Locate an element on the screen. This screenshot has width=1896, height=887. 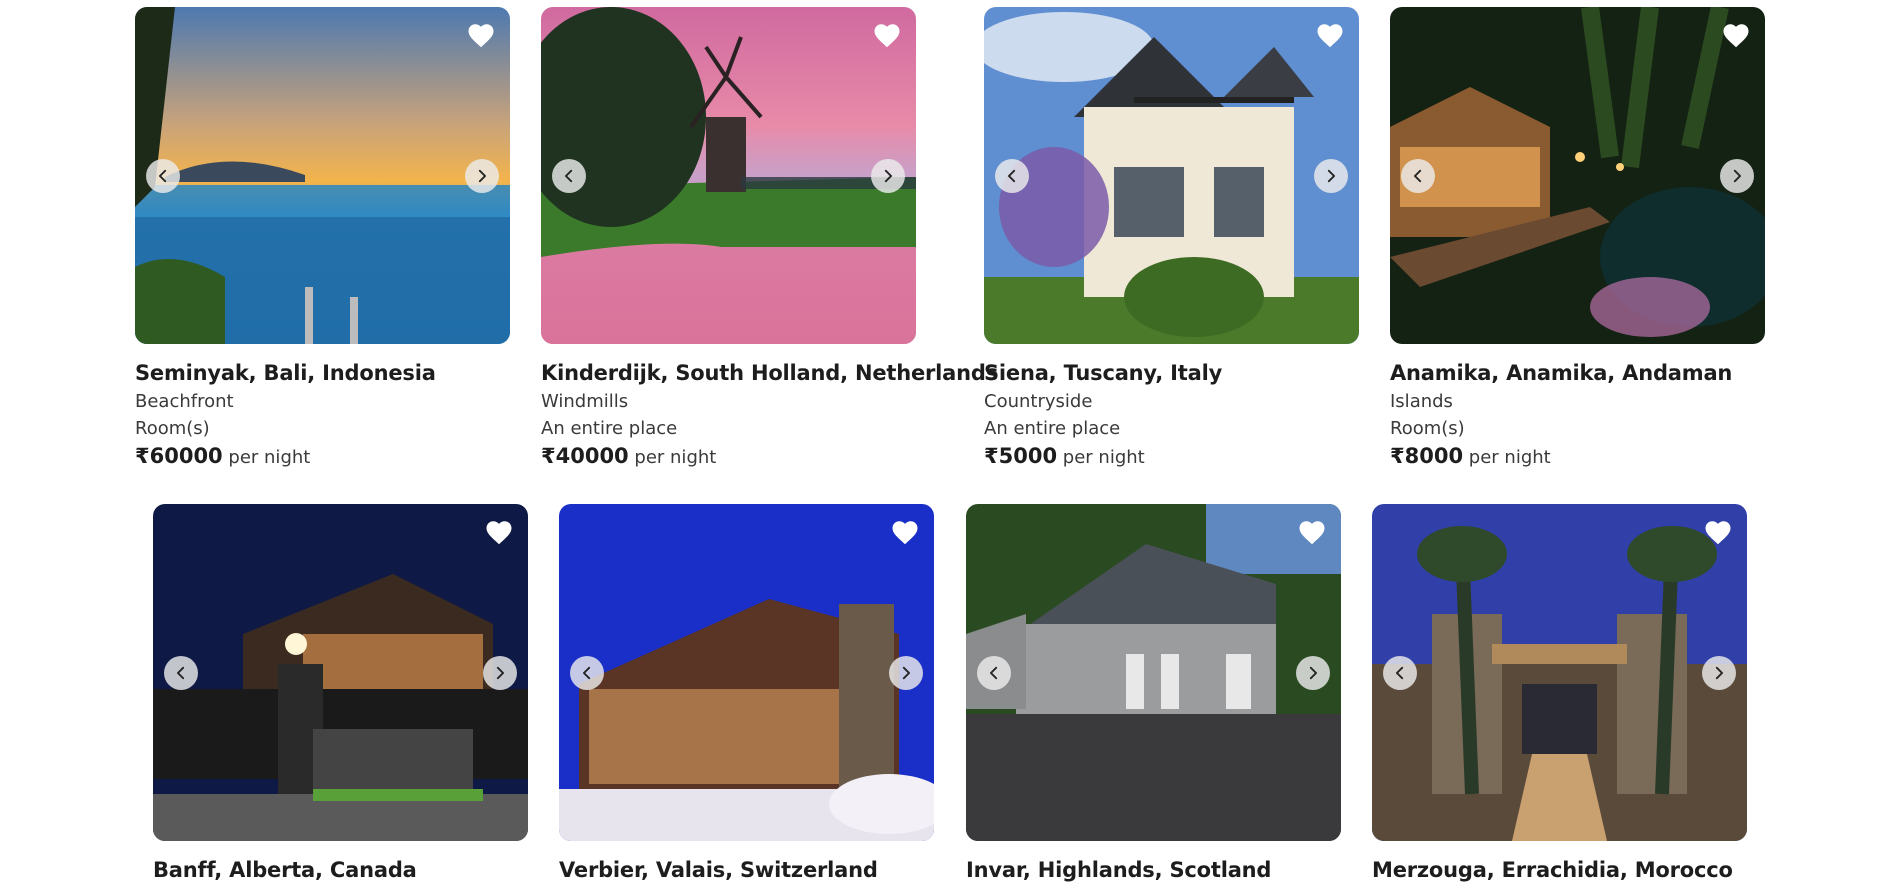
lodge-night-photo is located at coordinates (340, 672).